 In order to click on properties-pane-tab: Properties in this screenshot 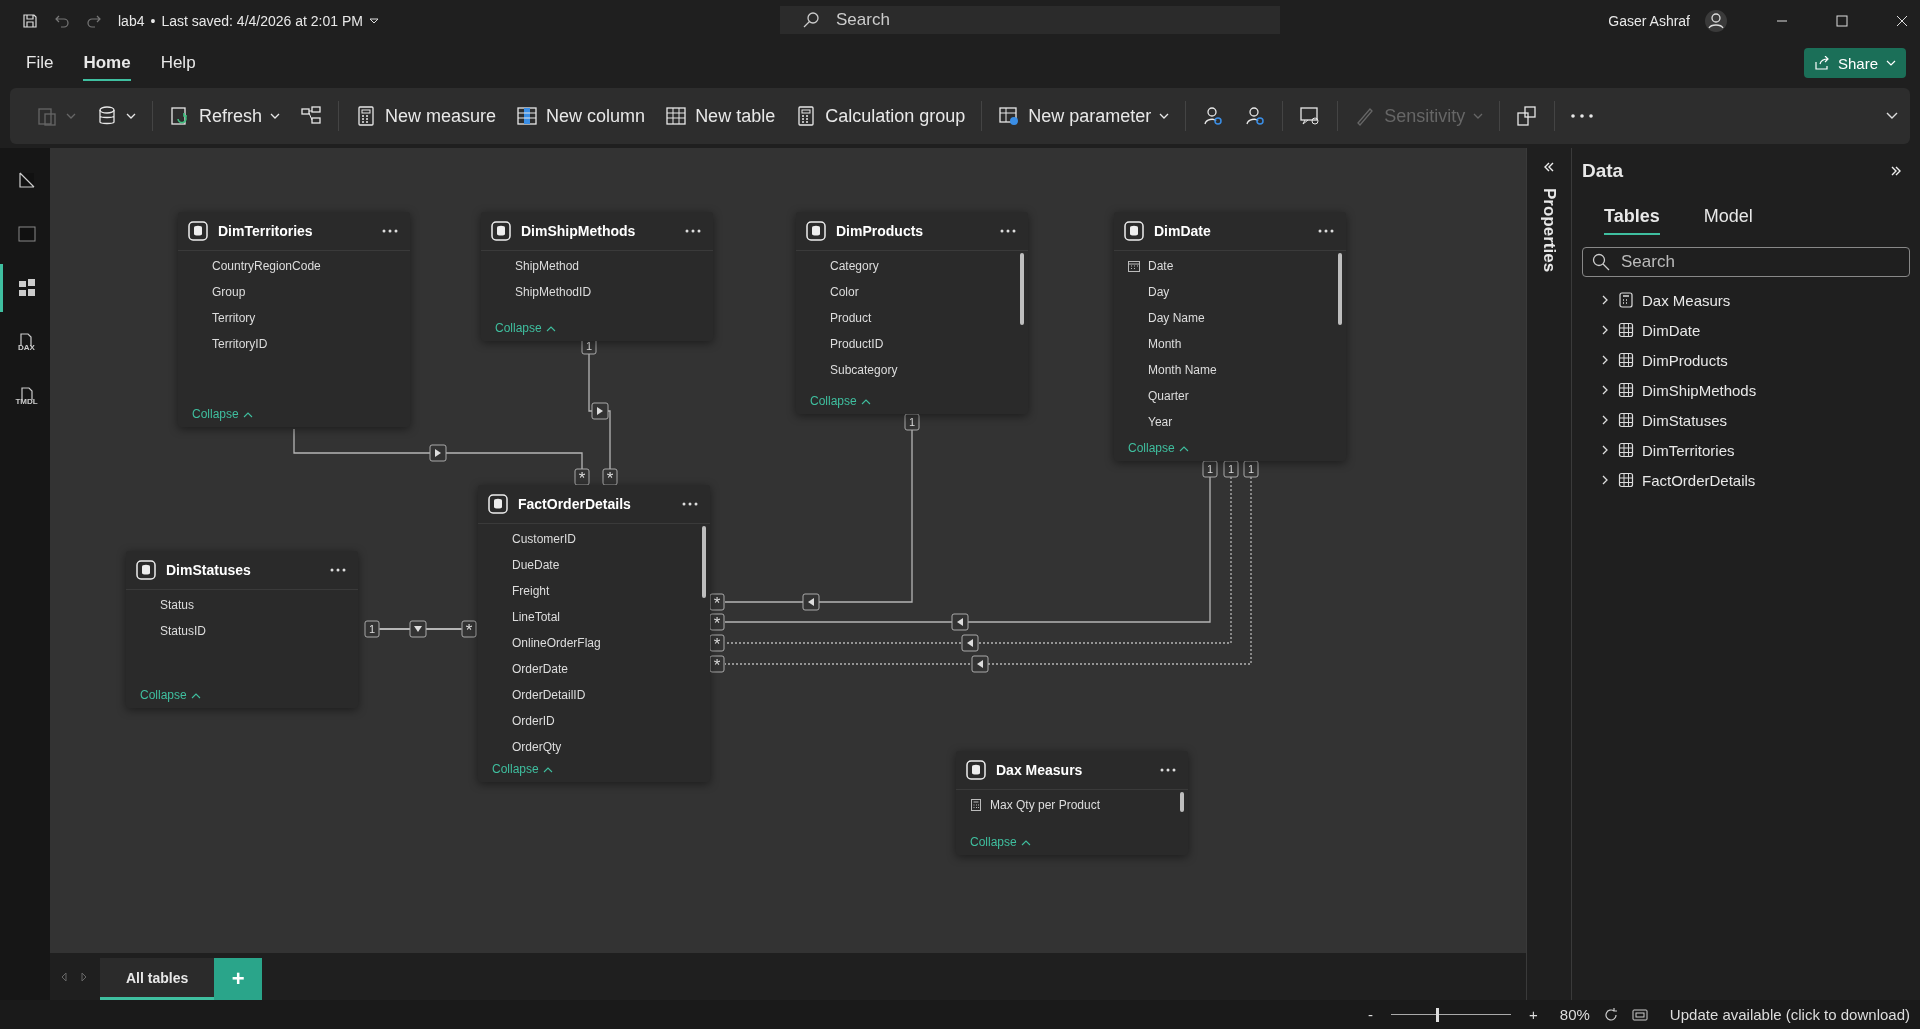, I will do `click(1549, 230)`.